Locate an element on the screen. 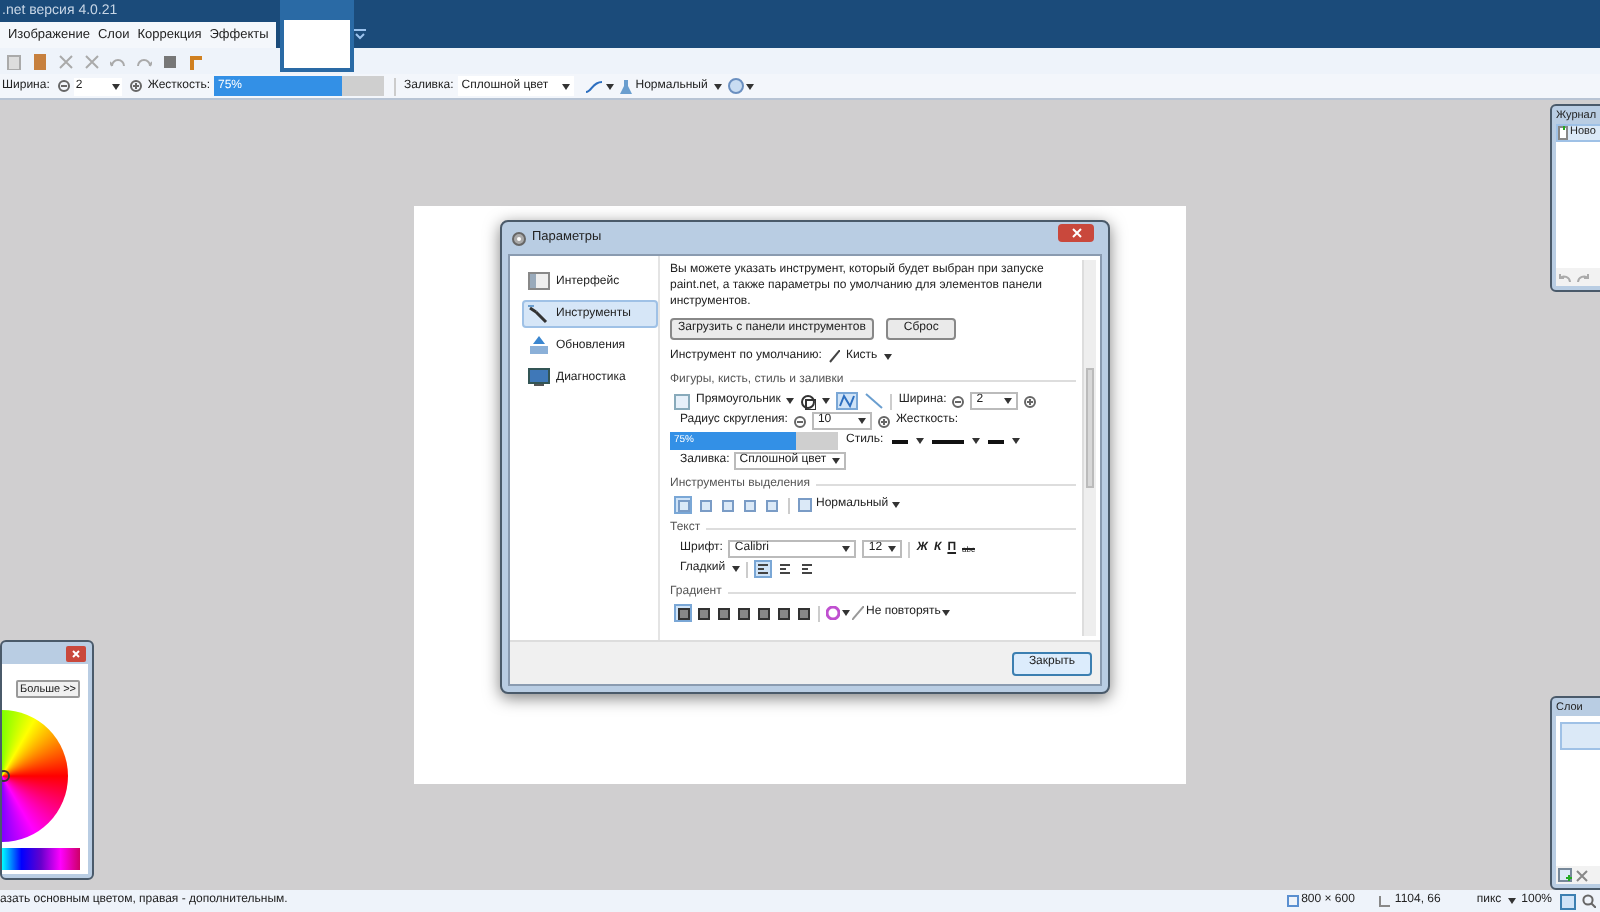  selection-icon is located at coordinates (805, 505).